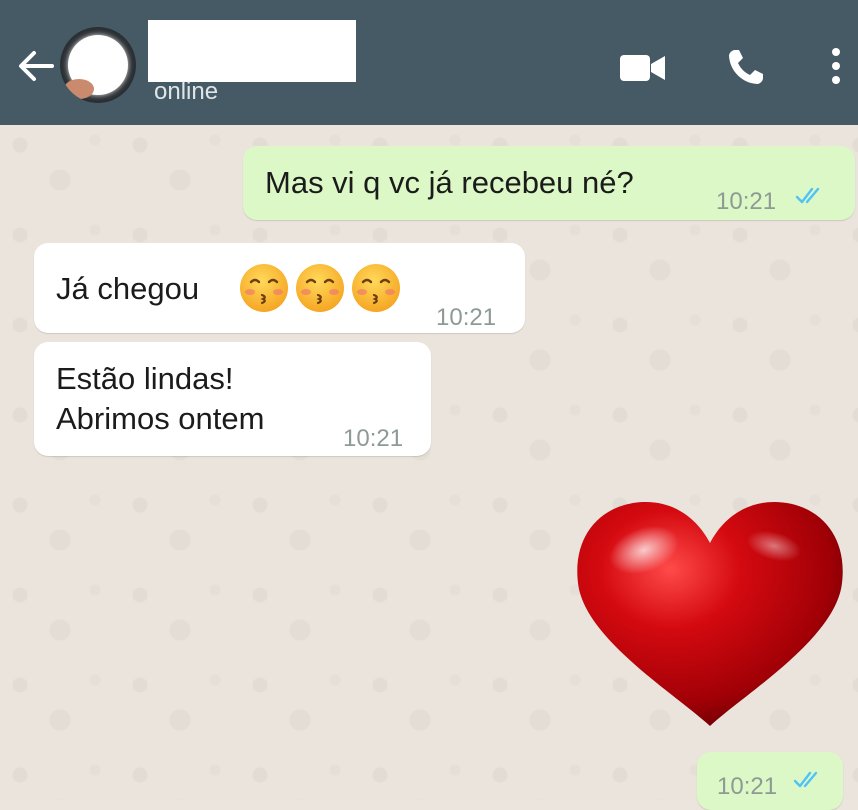  Describe the element at coordinates (710, 614) in the screenshot. I see `red-heart-sticker` at that location.